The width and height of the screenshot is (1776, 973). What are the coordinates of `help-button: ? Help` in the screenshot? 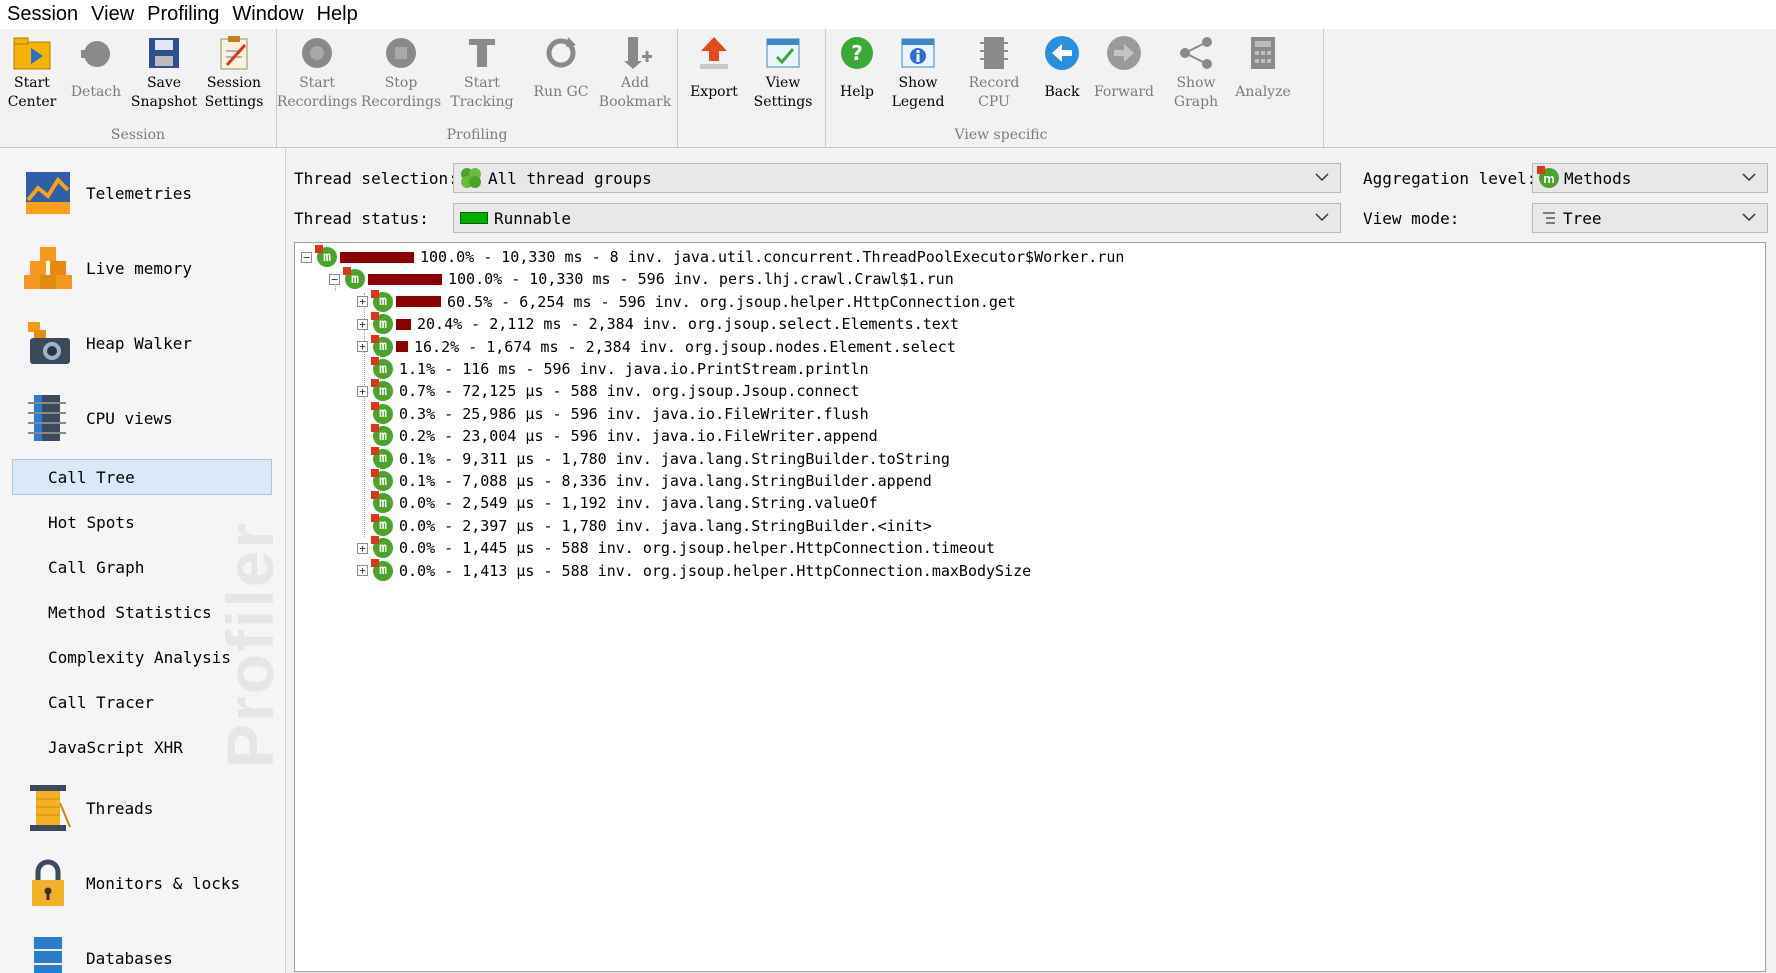 It's located at (857, 78).